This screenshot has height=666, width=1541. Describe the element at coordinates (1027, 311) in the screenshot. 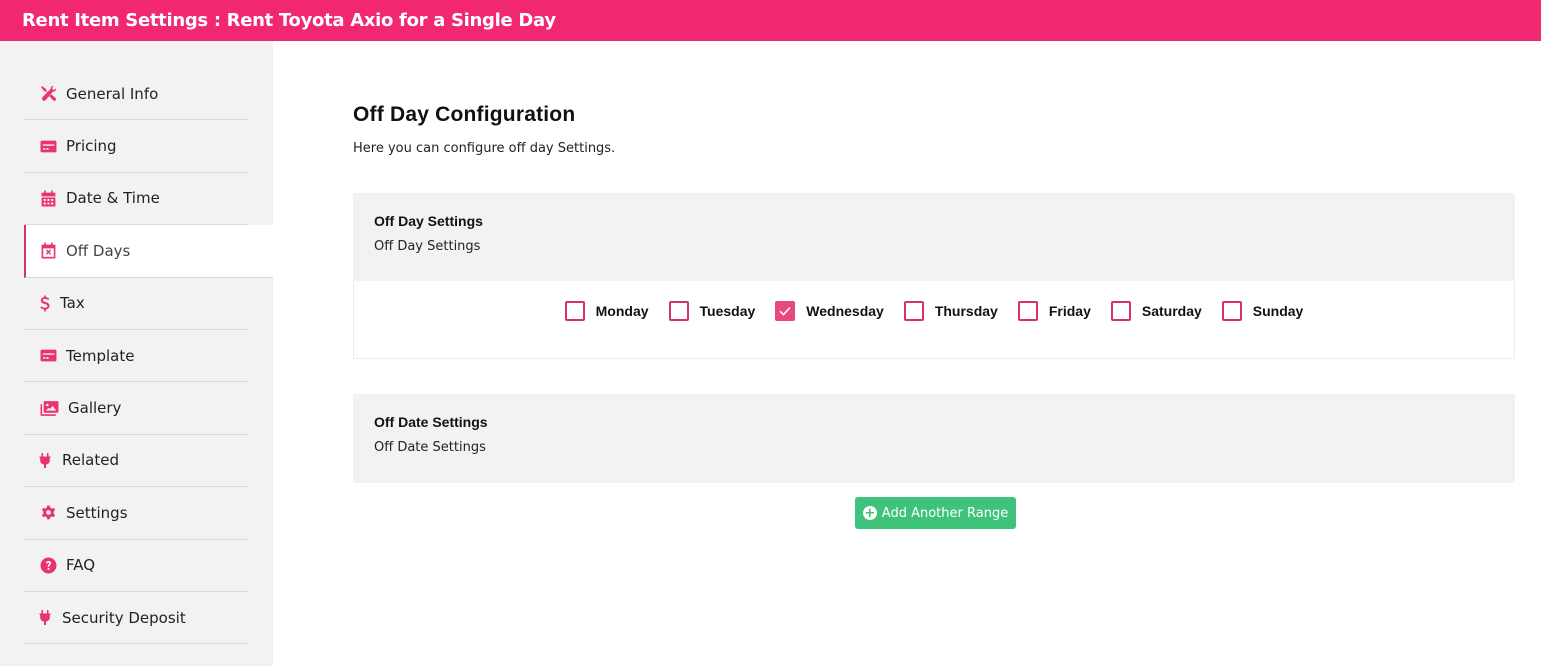

I see `friday-checkbox` at that location.